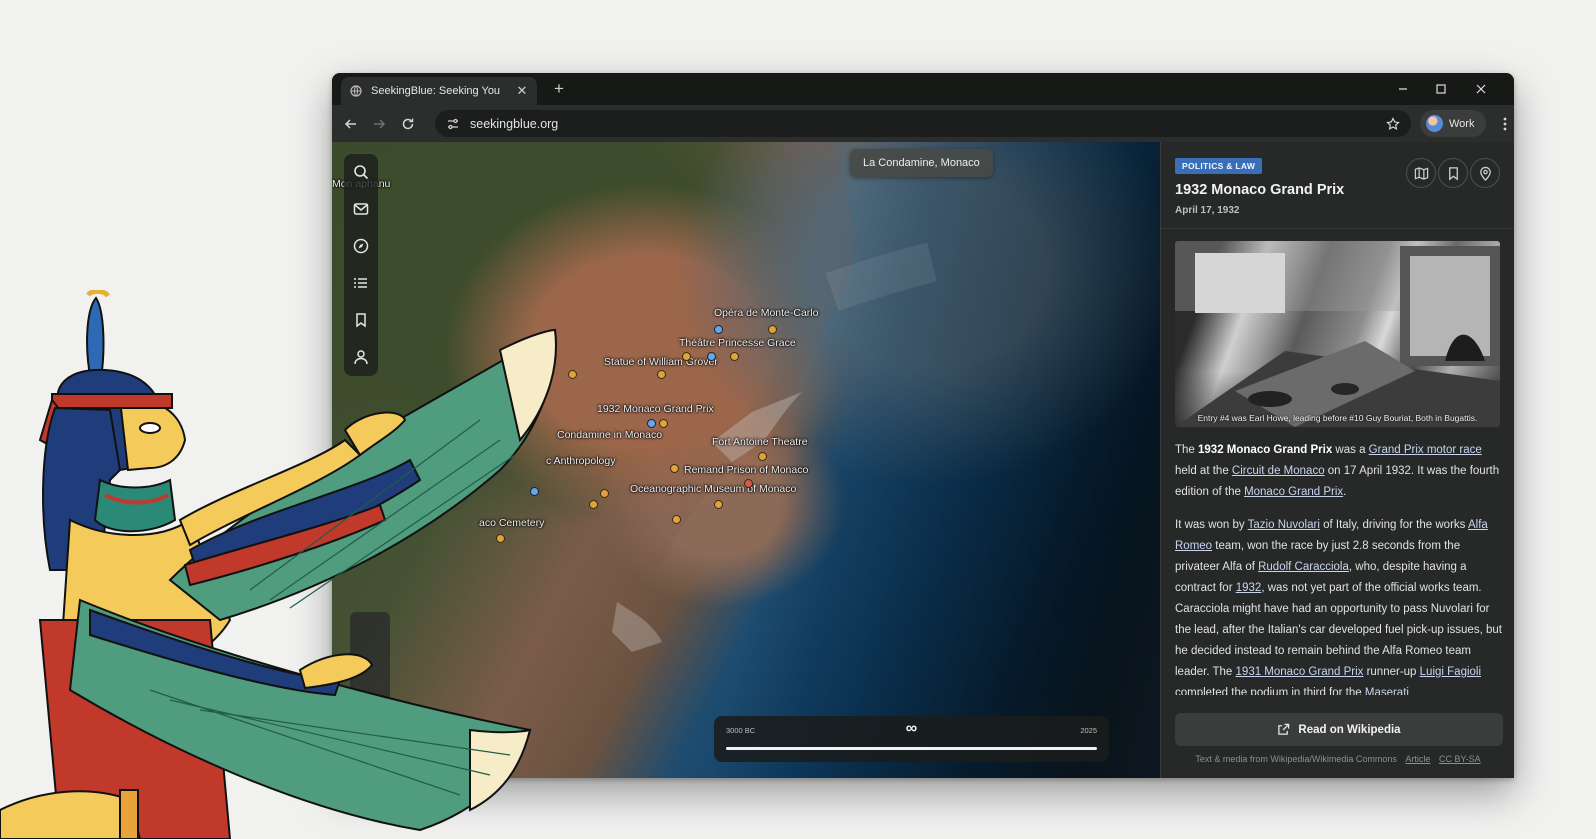  I want to click on tab-title: SeekingBlue: Seeking You, so click(436, 91).